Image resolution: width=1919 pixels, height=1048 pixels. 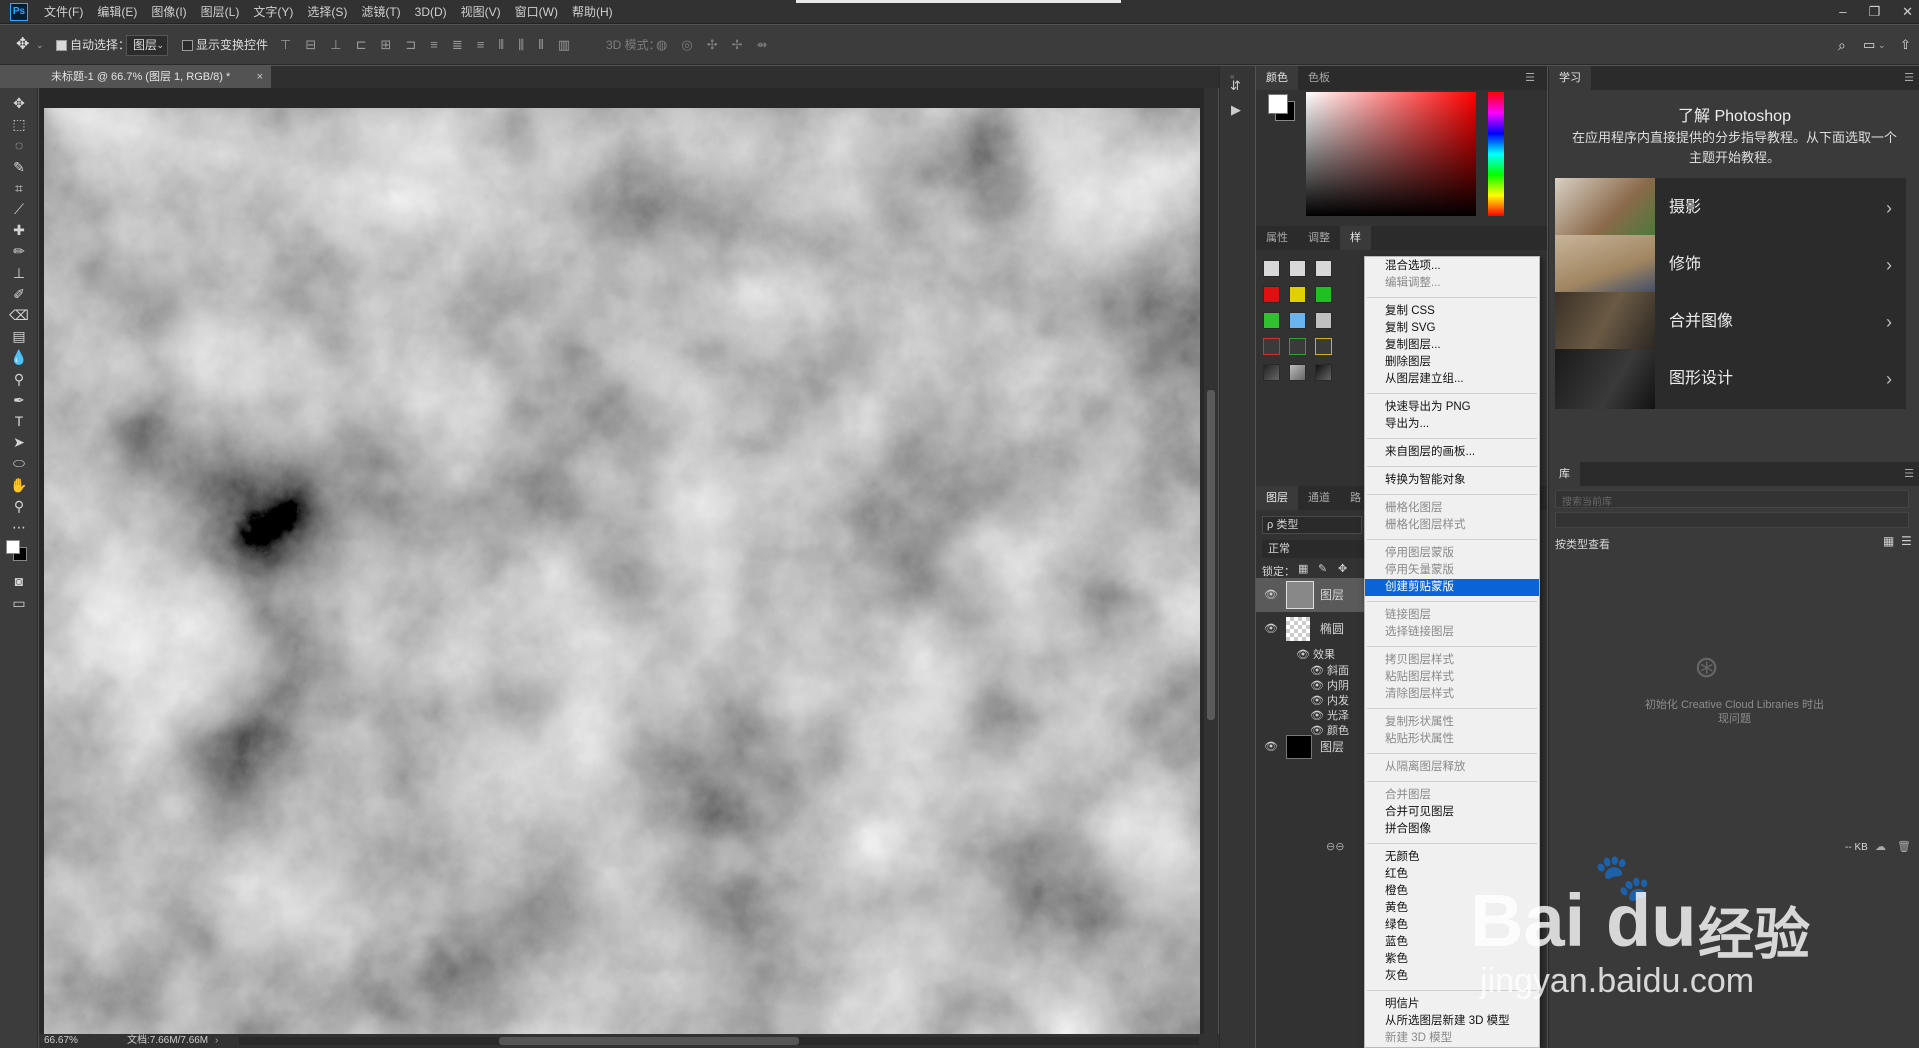 I want to click on context-menu-item: 合并可见图层, so click(x=1452, y=812).